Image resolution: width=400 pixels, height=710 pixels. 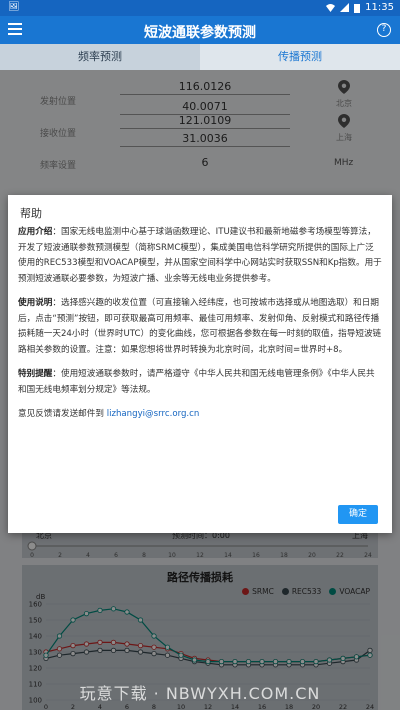 I want to click on signal-icon, so click(x=345, y=7).